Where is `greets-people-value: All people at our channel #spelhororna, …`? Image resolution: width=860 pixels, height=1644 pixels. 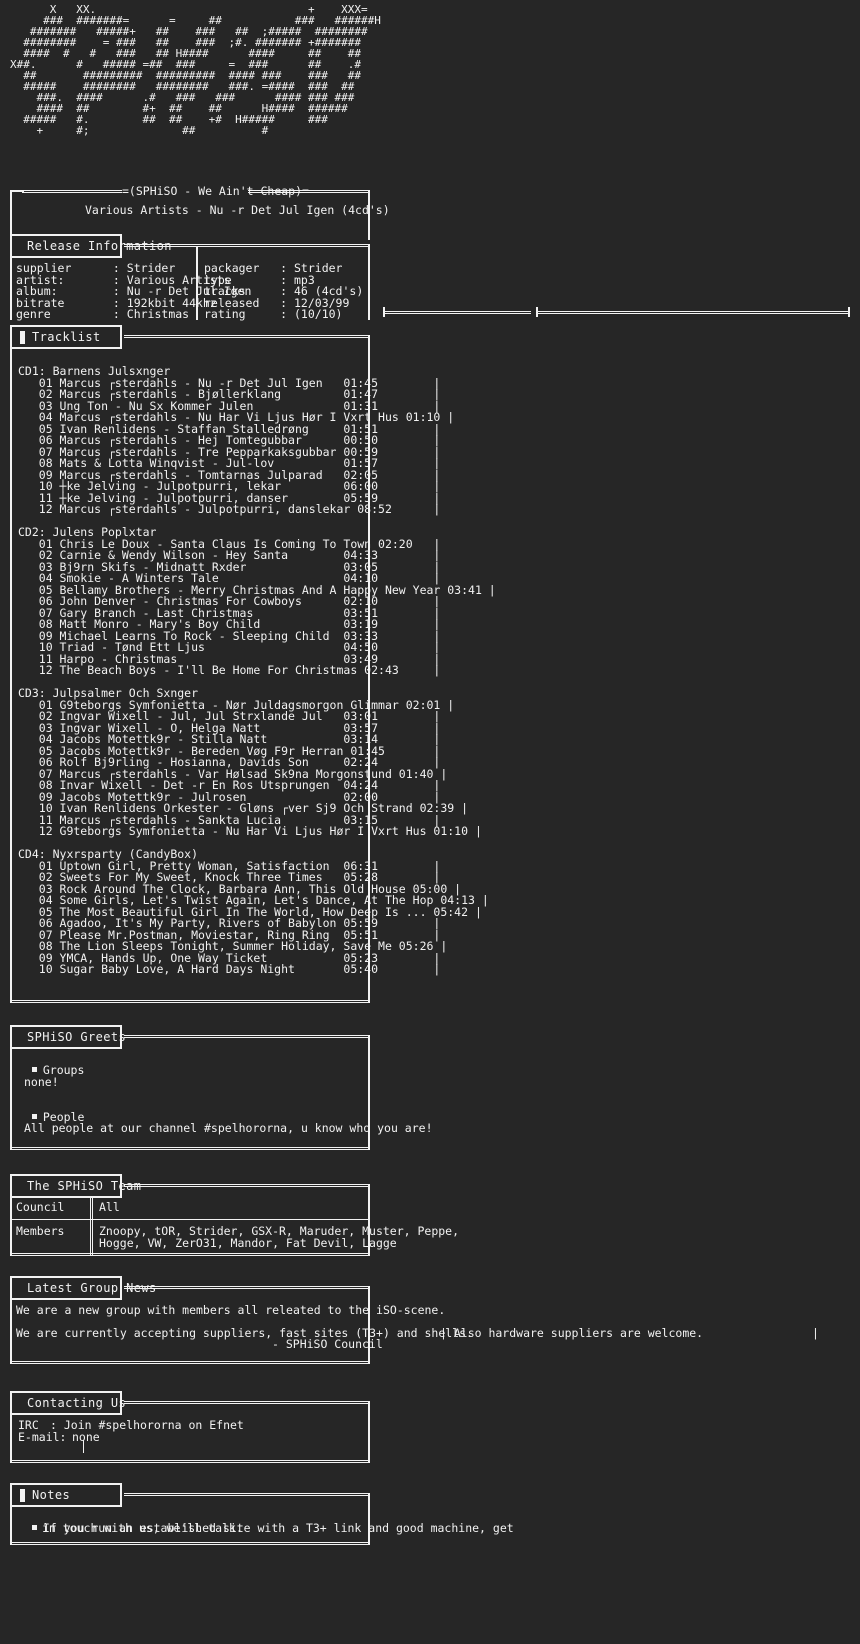
greets-people-value: All people at our channel #spelhororna, … is located at coordinates (228, 1128).